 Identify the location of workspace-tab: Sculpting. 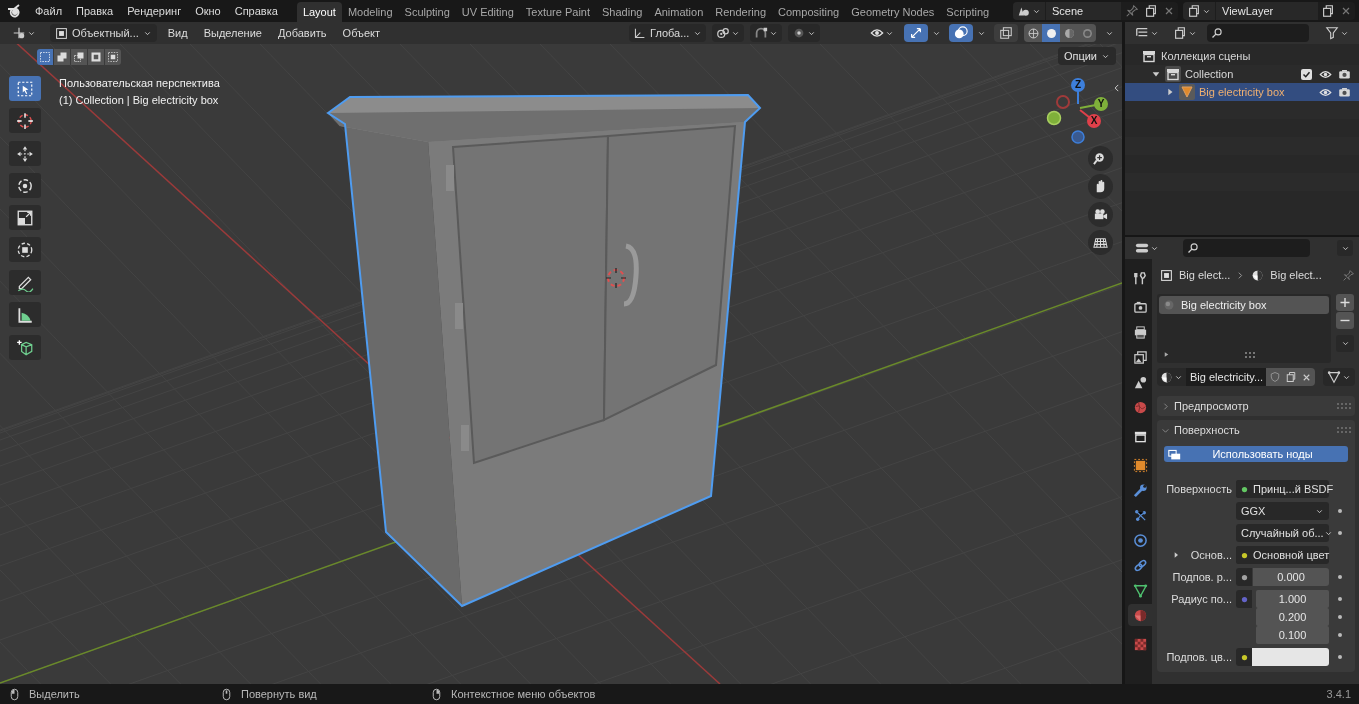
(427, 12).